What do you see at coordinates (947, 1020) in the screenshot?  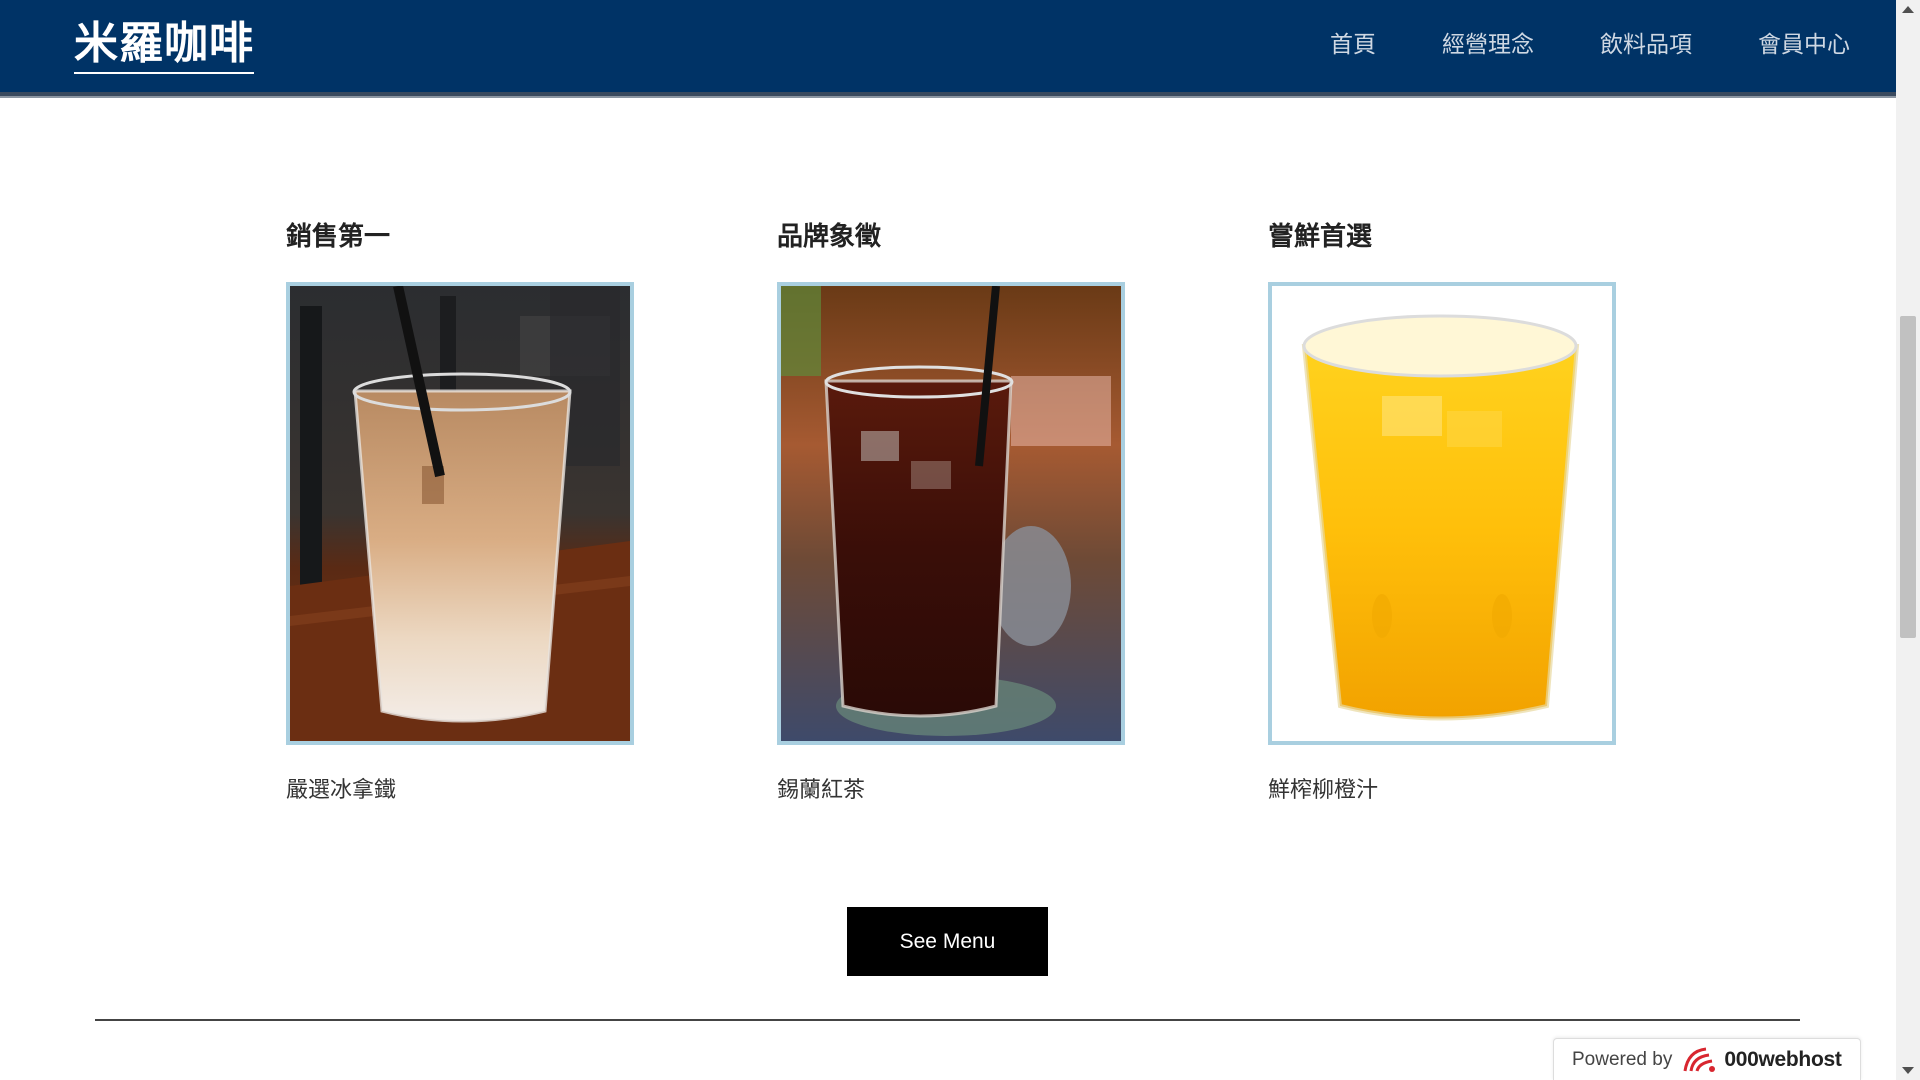 I see `footer-divider` at bounding box center [947, 1020].